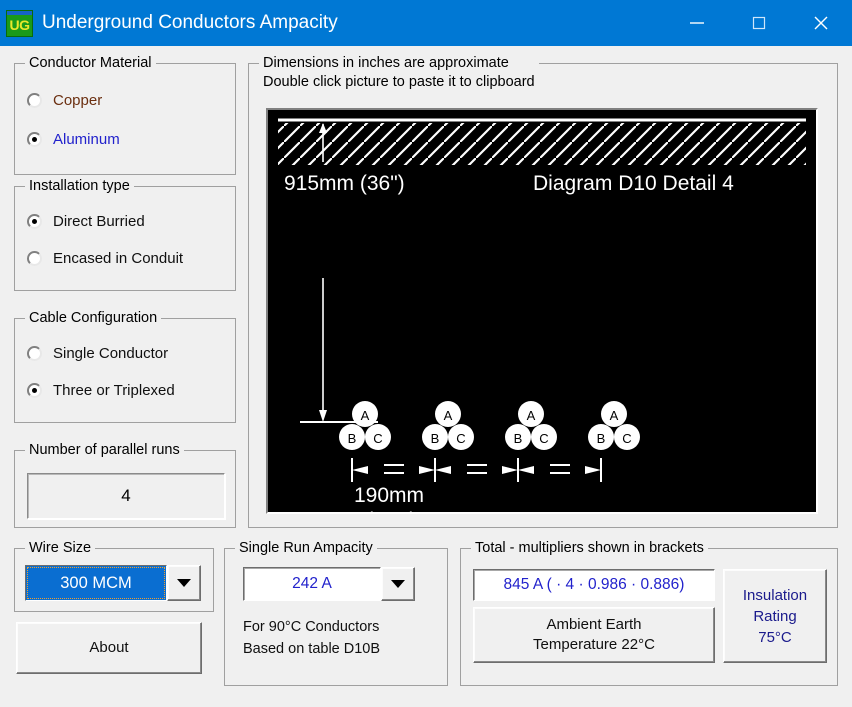 The width and height of the screenshot is (852, 707). I want to click on group-legend-installation-type: Installation type, so click(79, 186).